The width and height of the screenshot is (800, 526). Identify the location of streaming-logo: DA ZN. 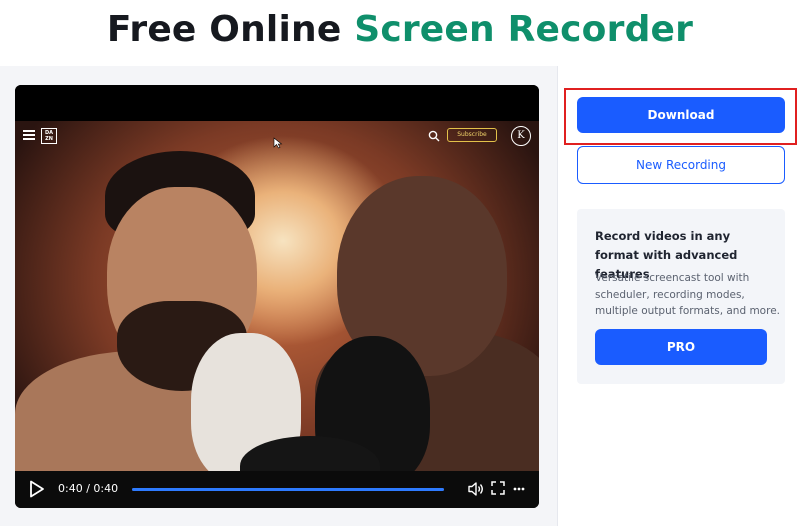
(49, 136).